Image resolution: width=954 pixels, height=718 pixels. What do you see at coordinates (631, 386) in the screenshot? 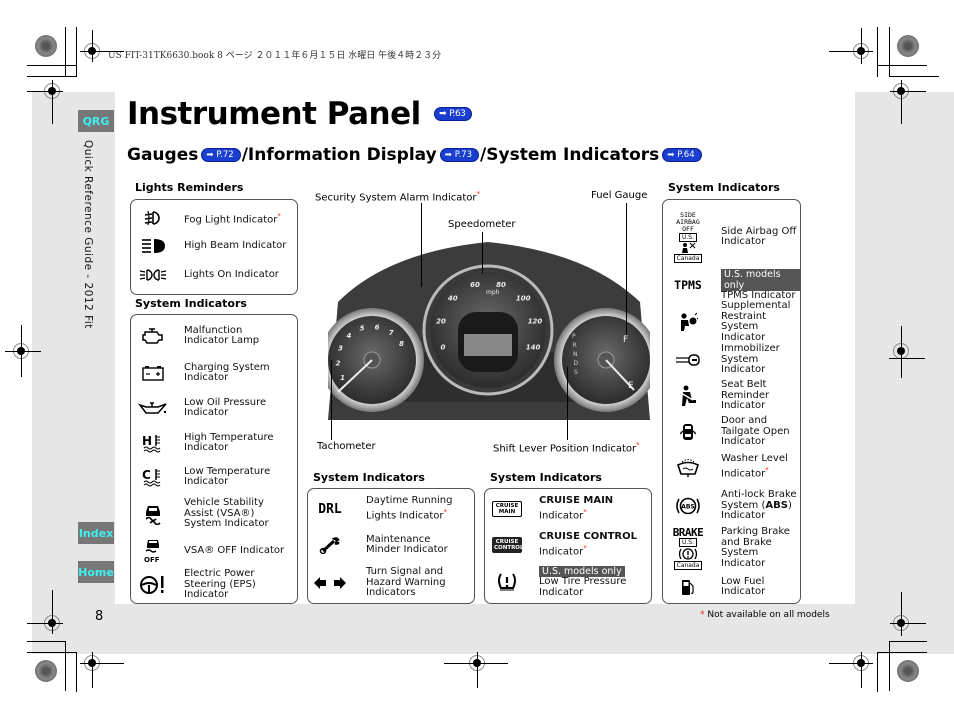
I see `fuel-empty-label: E` at bounding box center [631, 386].